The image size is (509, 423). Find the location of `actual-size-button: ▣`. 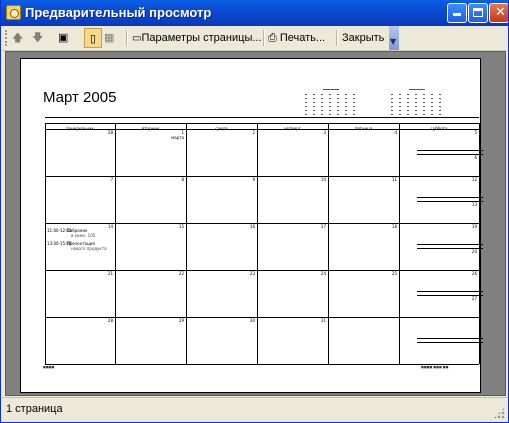

actual-size-button: ▣ is located at coordinates (67, 38).